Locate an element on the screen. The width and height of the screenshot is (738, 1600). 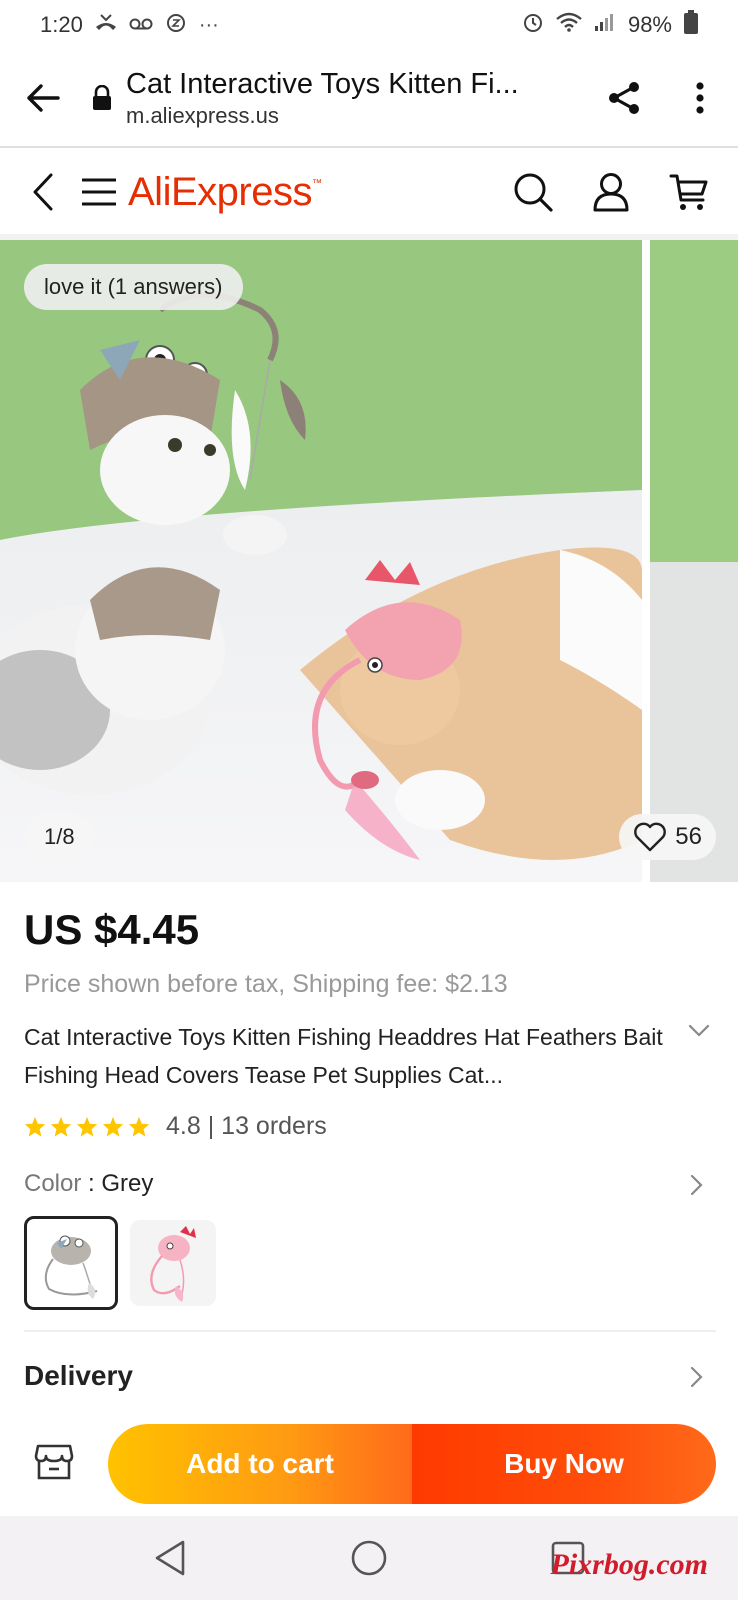
cart-icon is located at coordinates (688, 192).